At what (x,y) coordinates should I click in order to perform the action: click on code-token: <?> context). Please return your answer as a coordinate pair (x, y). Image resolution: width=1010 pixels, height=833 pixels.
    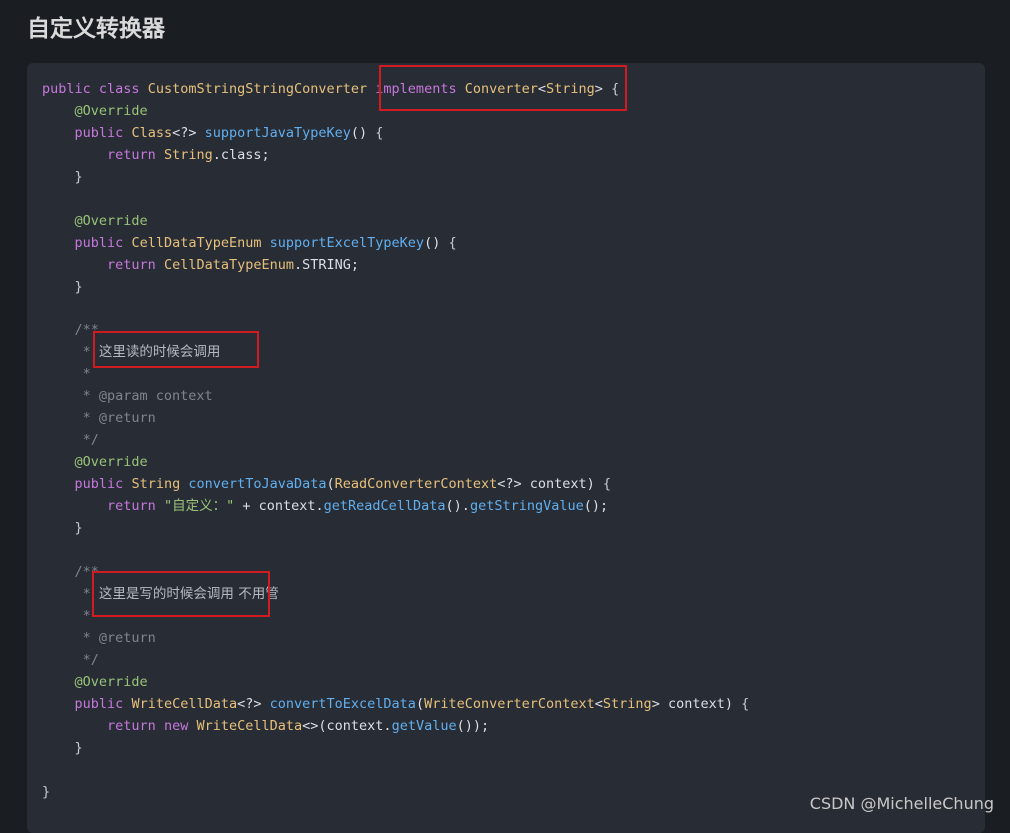
    Looking at the image, I should click on (550, 484).